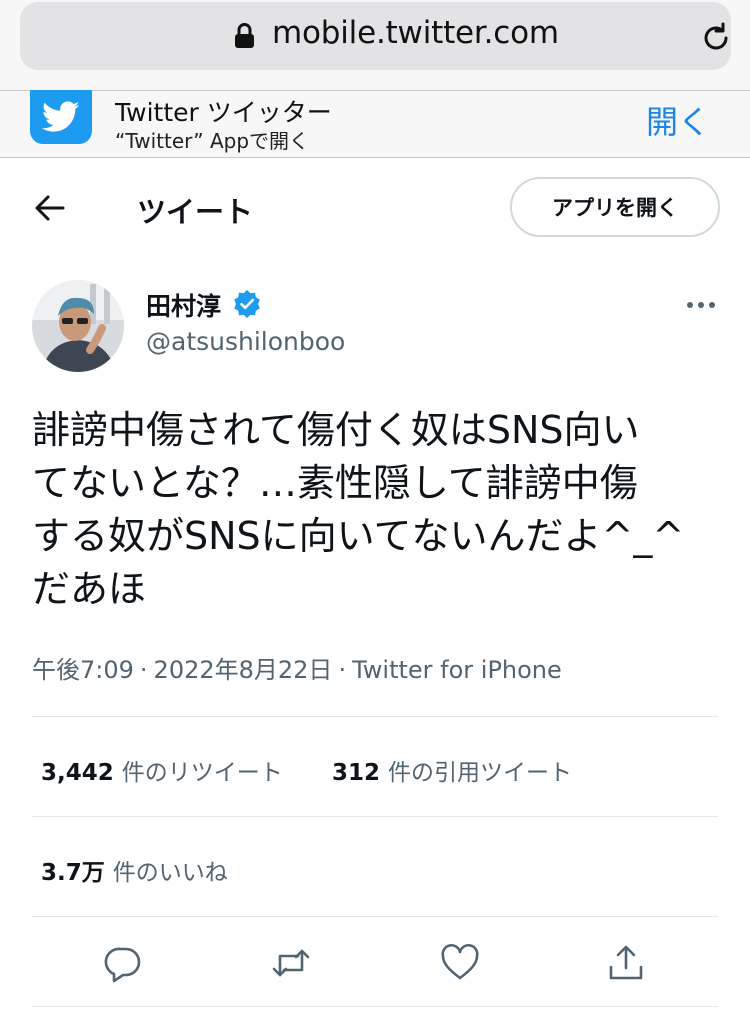  Describe the element at coordinates (678, 120) in the screenshot. I see `banner-open-link: 開く` at that location.